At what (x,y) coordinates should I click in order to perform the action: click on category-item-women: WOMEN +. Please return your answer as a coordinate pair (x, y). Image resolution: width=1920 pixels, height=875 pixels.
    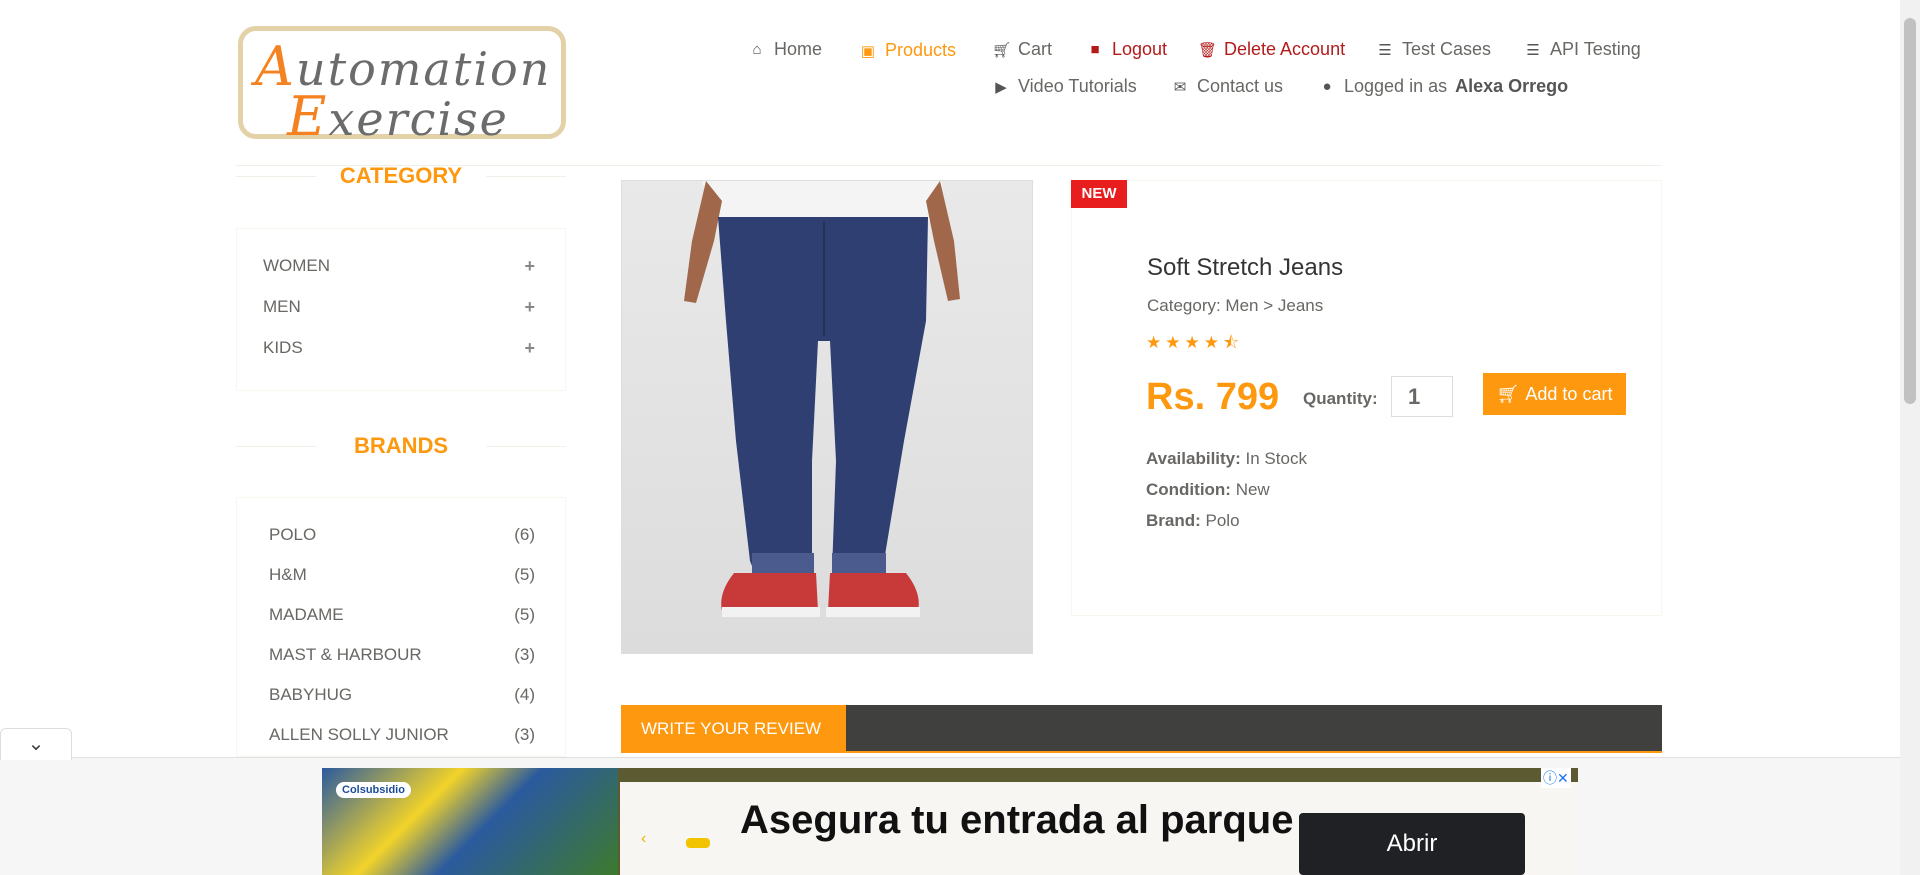
    Looking at the image, I should click on (399, 266).